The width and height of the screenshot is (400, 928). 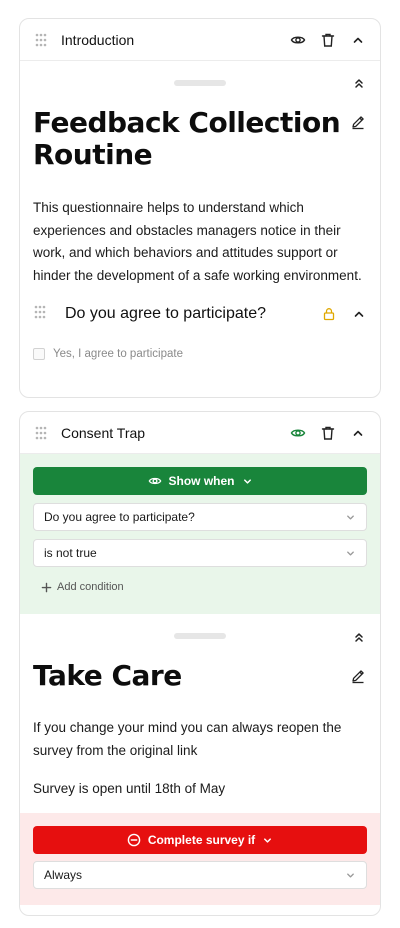 What do you see at coordinates (247, 481) in the screenshot?
I see `show-when-chevron-down-icon` at bounding box center [247, 481].